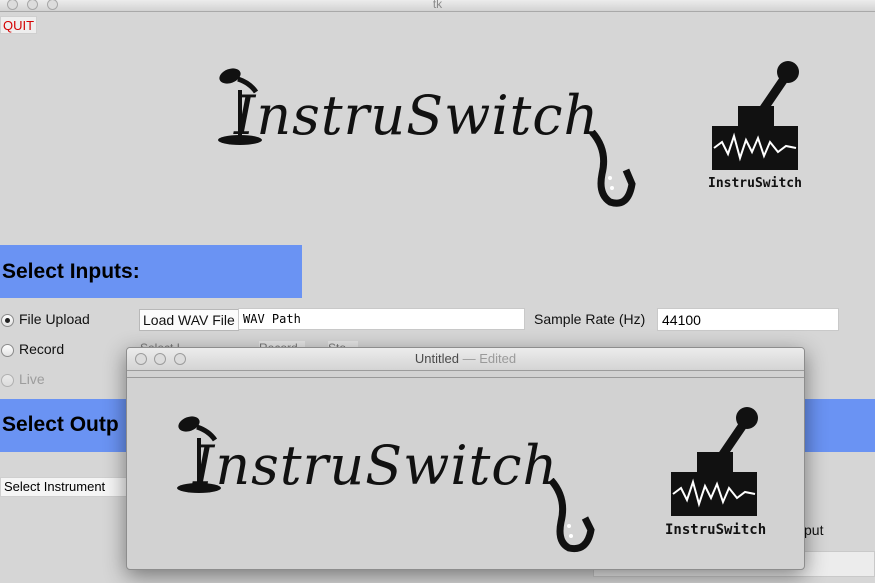 This screenshot has width=875, height=583. Describe the element at coordinates (814, 530) in the screenshot. I see `output-label-partial: put` at that location.